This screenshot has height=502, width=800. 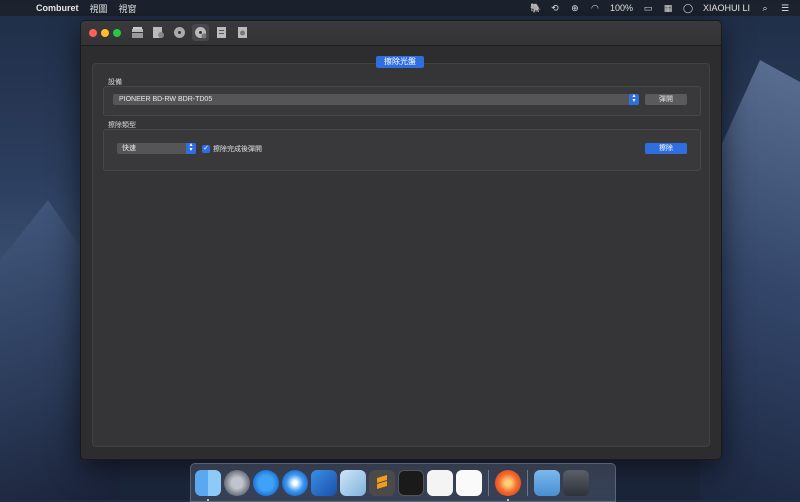 What do you see at coordinates (469, 482) in the screenshot?
I see `textedit-icon` at bounding box center [469, 482].